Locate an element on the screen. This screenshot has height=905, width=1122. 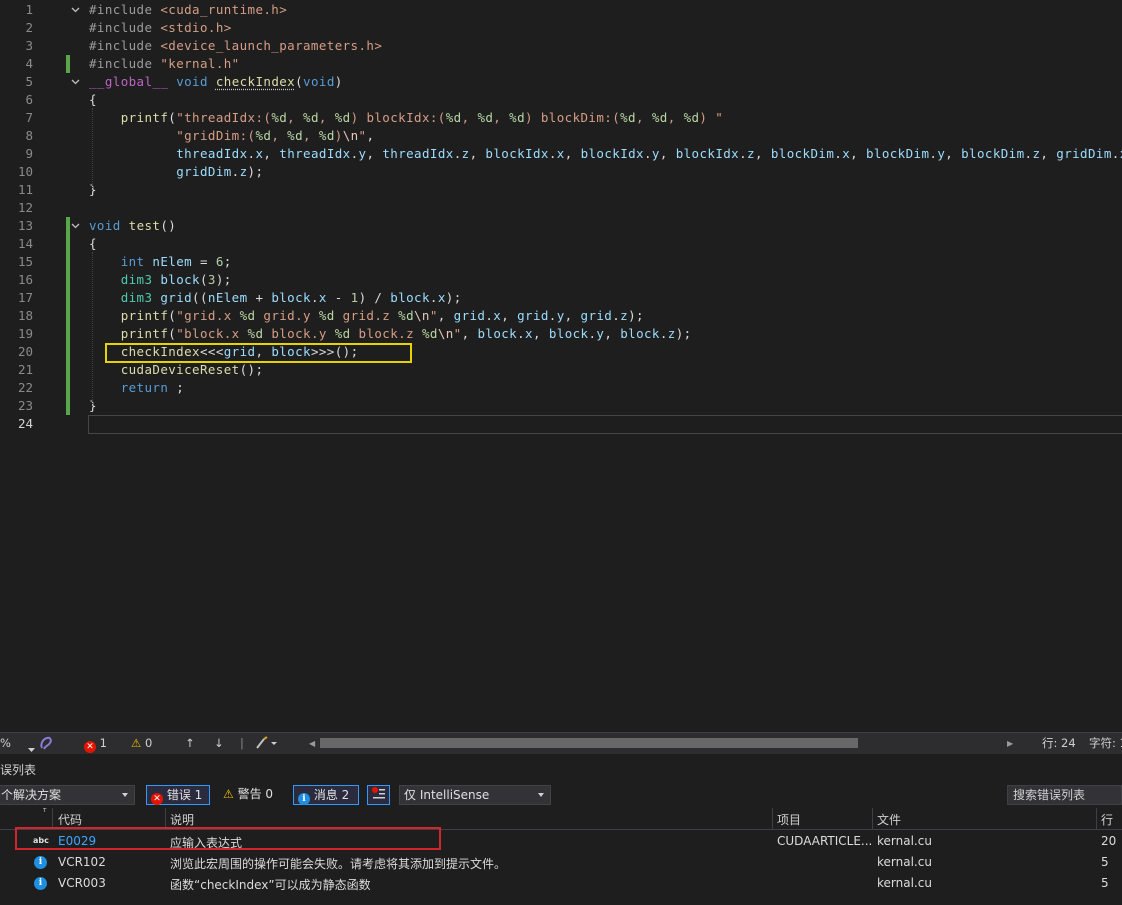
error-file: kernal.cu is located at coordinates (904, 841).